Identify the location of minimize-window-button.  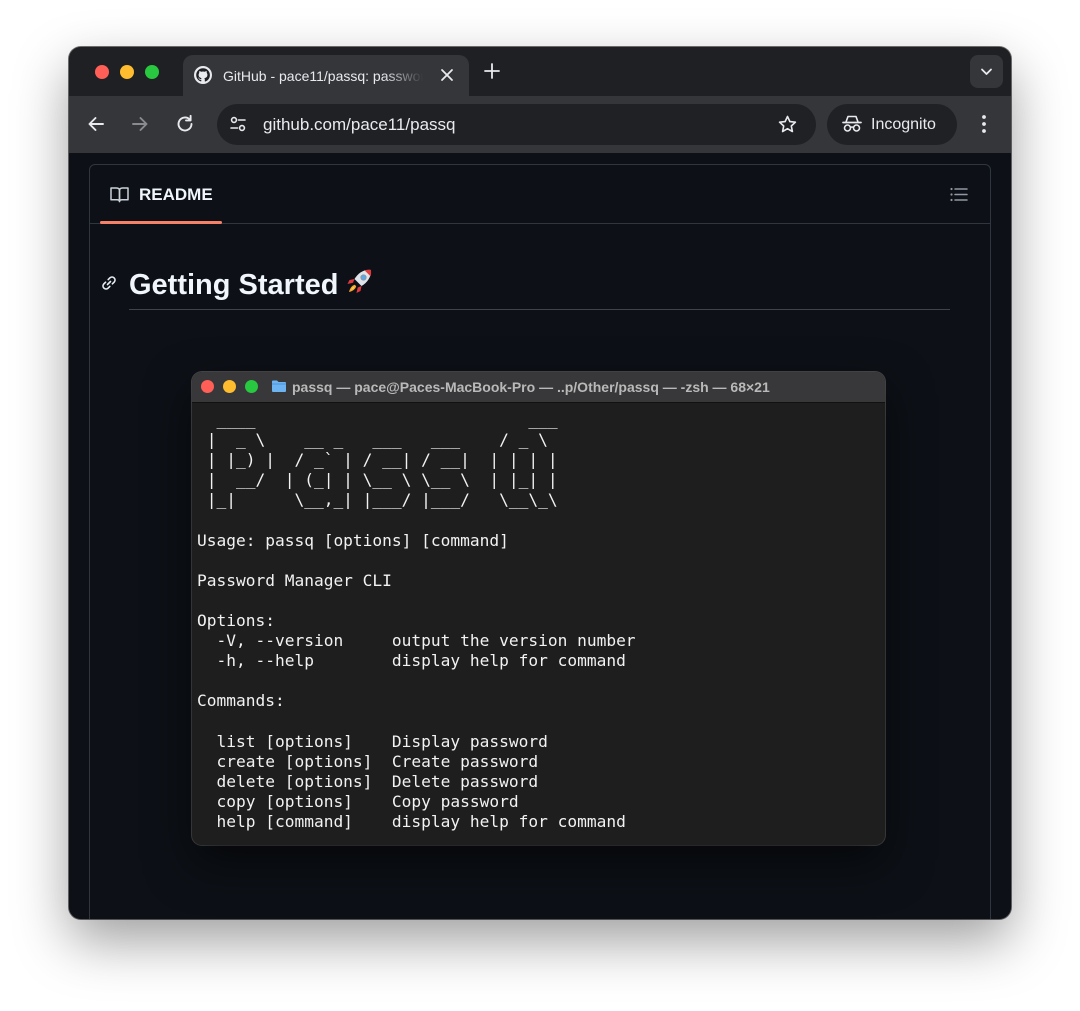
(127, 72).